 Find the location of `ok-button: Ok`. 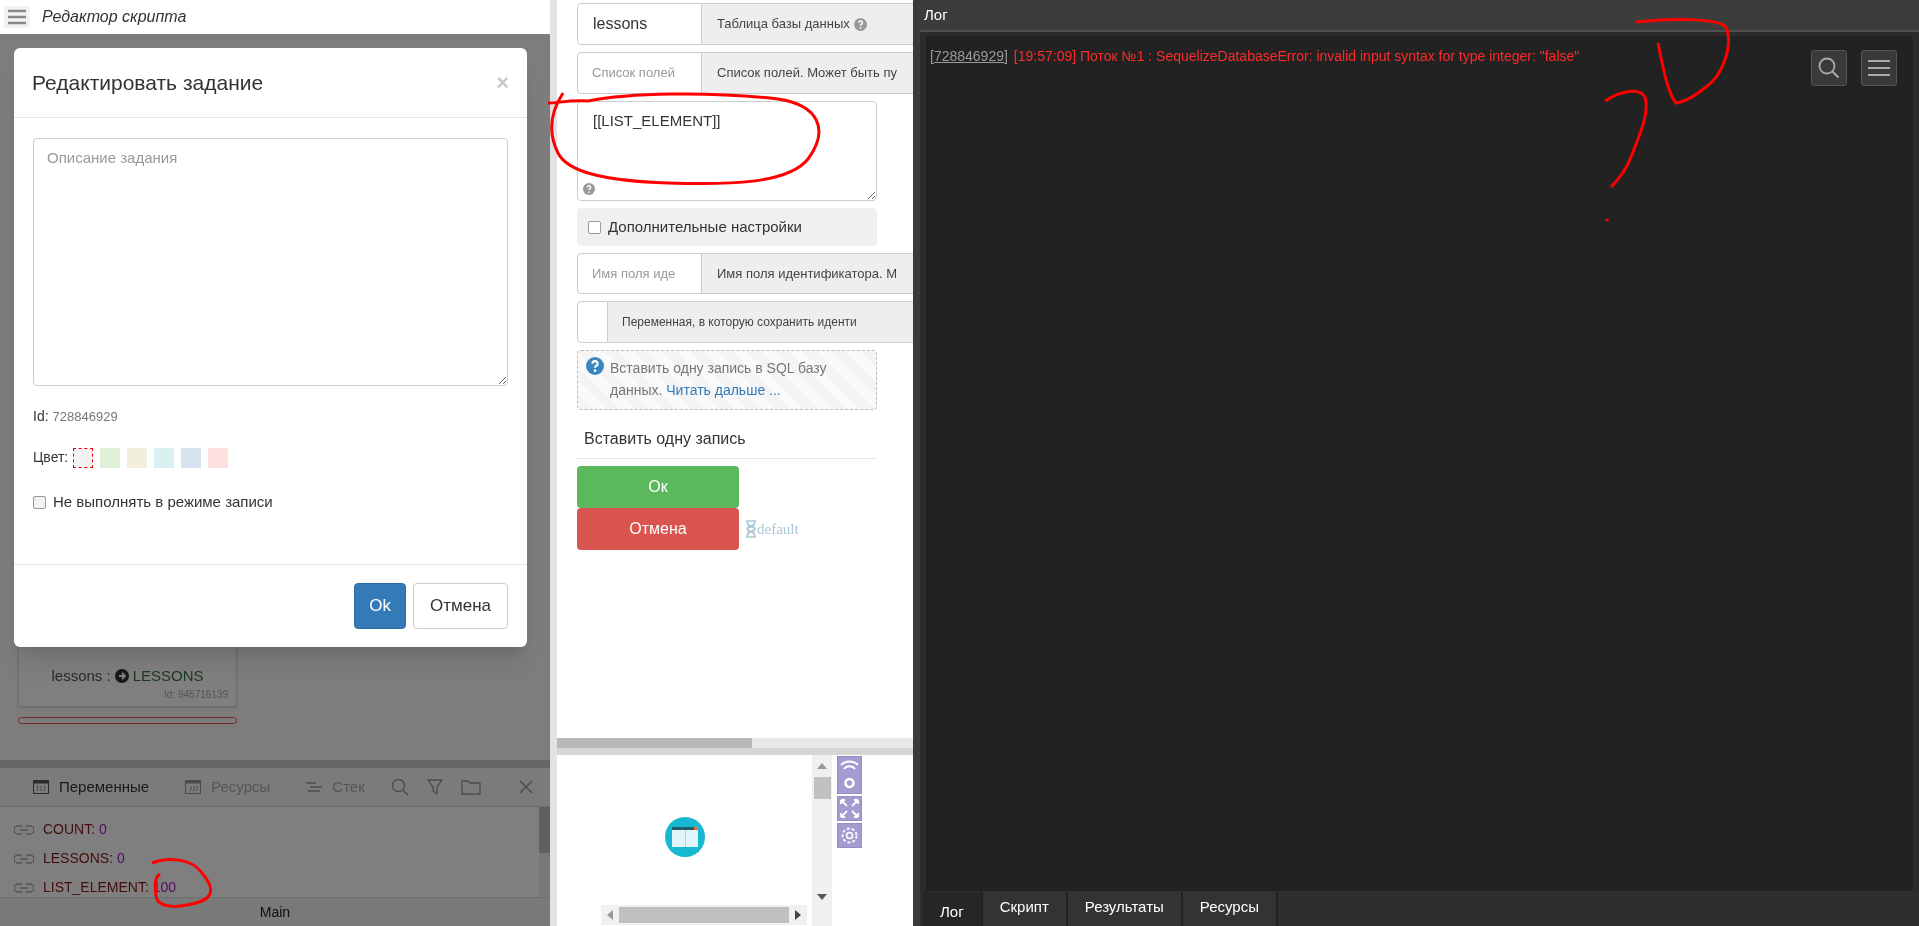

ok-button: Ok is located at coordinates (380, 606).